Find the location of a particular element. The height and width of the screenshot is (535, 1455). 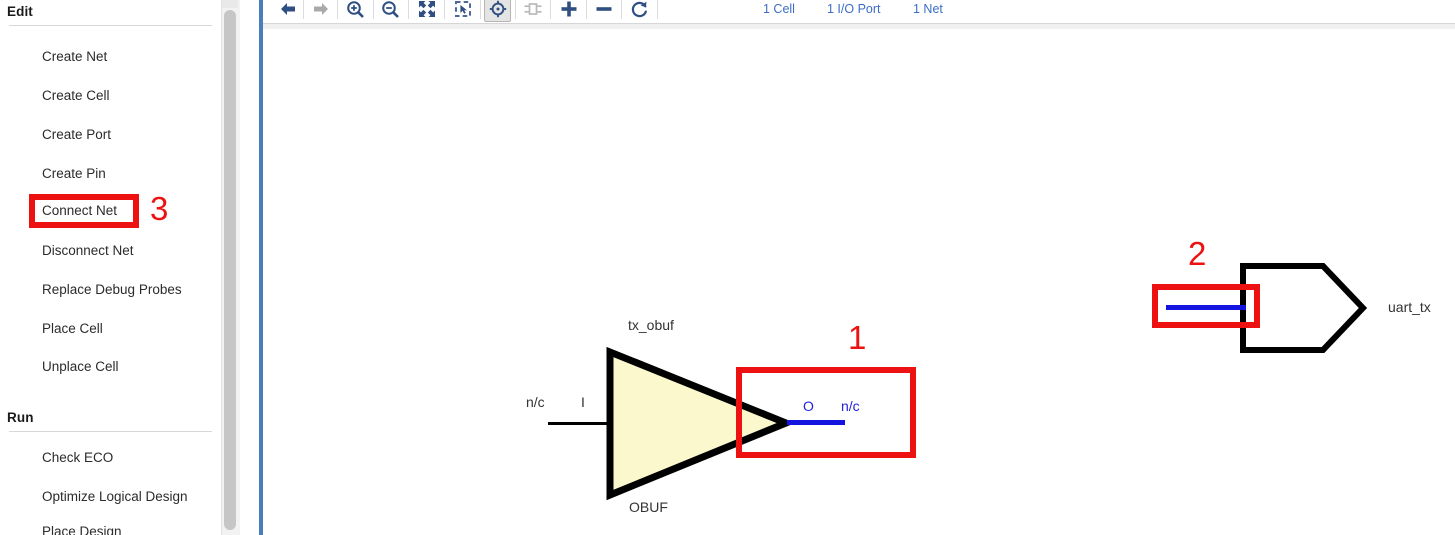

zoom-in-icon is located at coordinates (355, 11).